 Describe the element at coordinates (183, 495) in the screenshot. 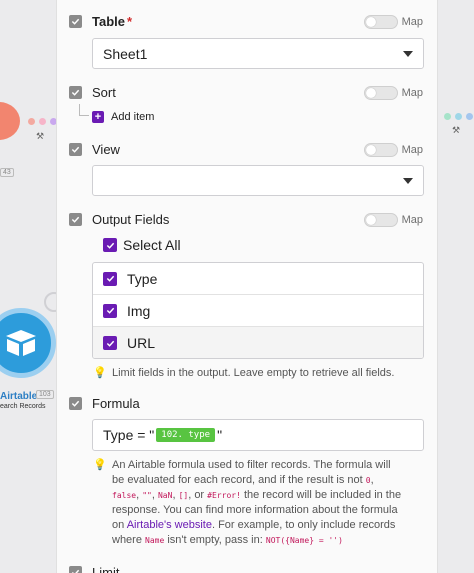

I see `code-snippet: []` at that location.